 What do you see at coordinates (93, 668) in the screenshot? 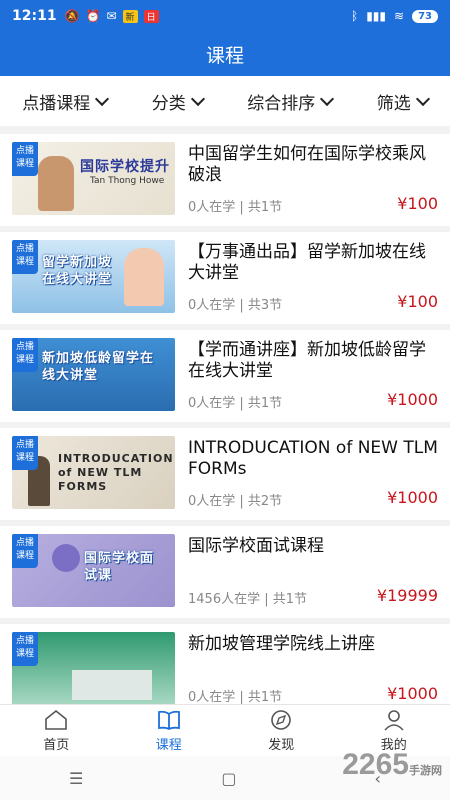
I see `course-thumbnail: 点播课程` at bounding box center [93, 668].